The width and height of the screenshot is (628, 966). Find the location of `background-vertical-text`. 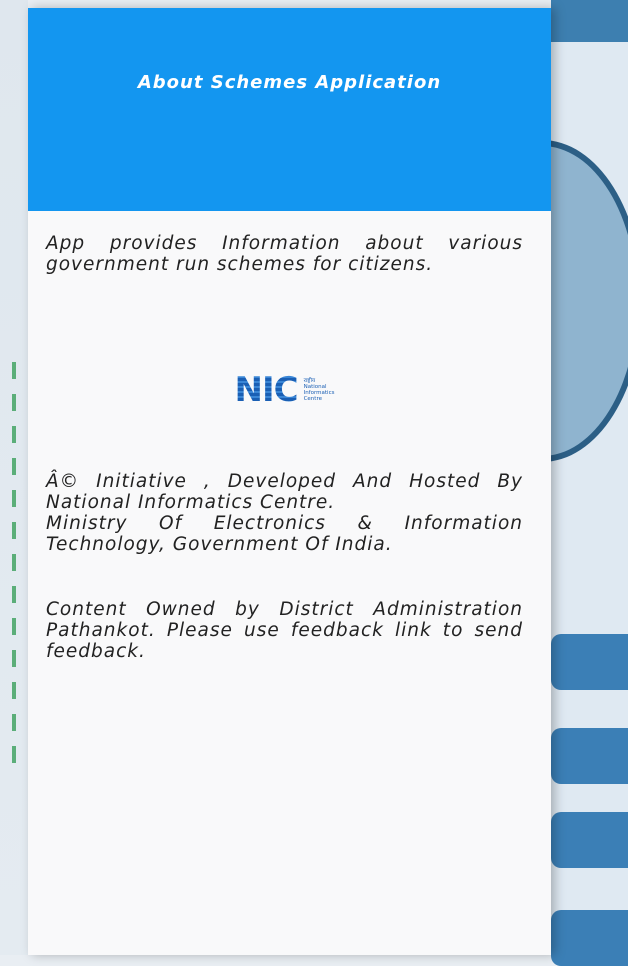

background-vertical-text is located at coordinates (14, 562).